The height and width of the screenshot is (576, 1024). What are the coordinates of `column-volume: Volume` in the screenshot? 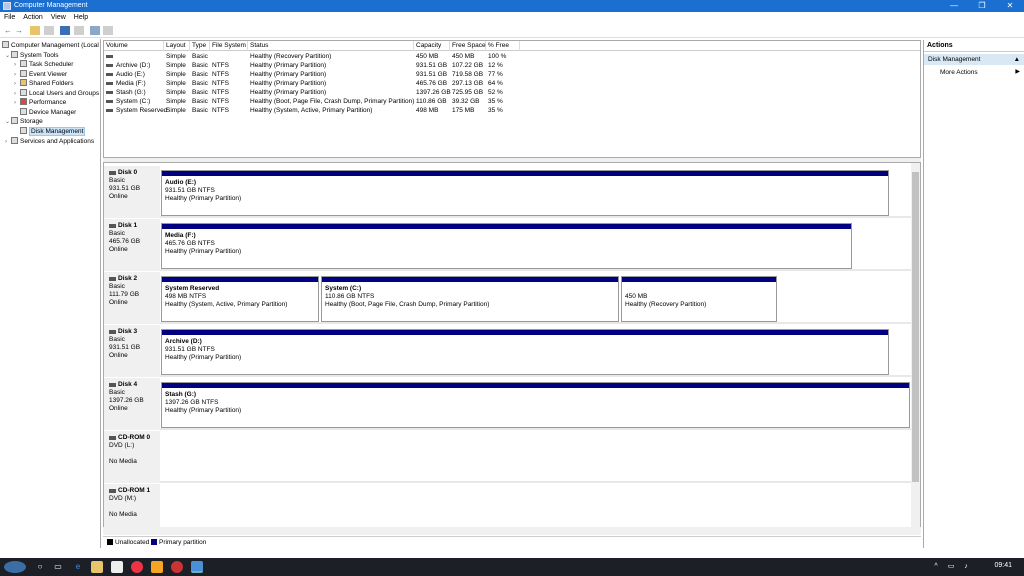 It's located at (134, 46).